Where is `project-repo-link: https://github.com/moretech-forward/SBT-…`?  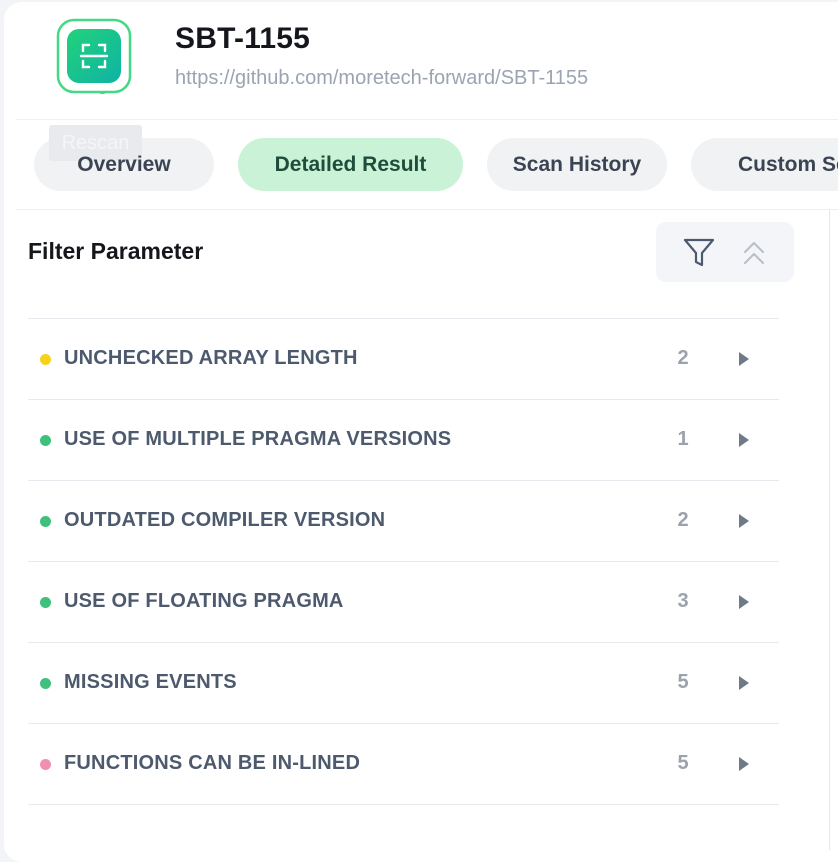 project-repo-link: https://github.com/moretech-forward/SBT-… is located at coordinates (381, 78).